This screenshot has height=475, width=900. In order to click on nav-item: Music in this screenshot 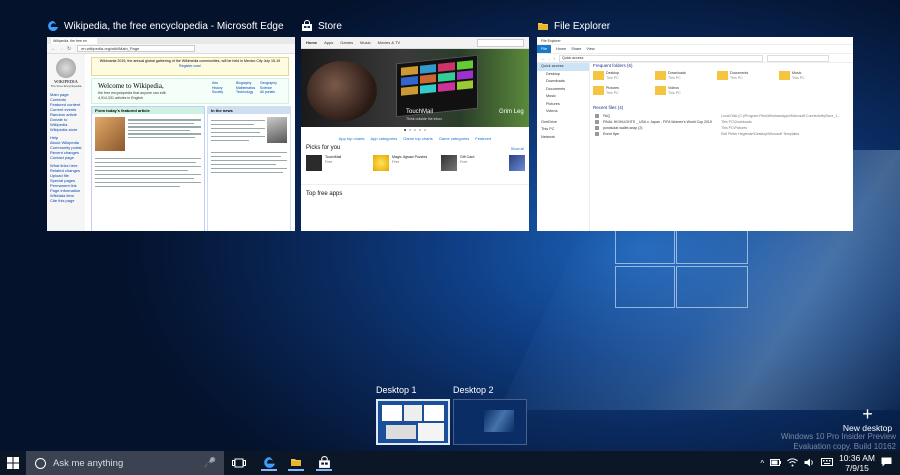, I will do `click(563, 97)`.